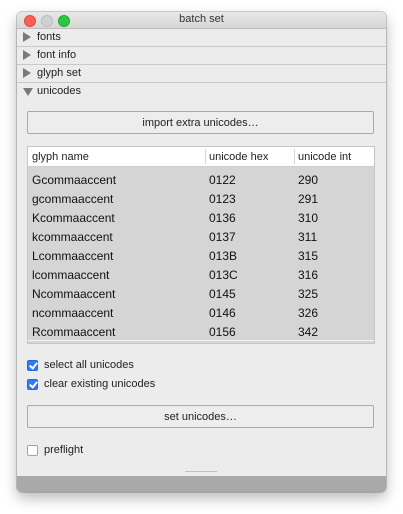 Image resolution: width=403 pixels, height=514 pixels. Describe the element at coordinates (201, 331) in the screenshot. I see `table-row: Rcommaaccent 0156 342` at that location.